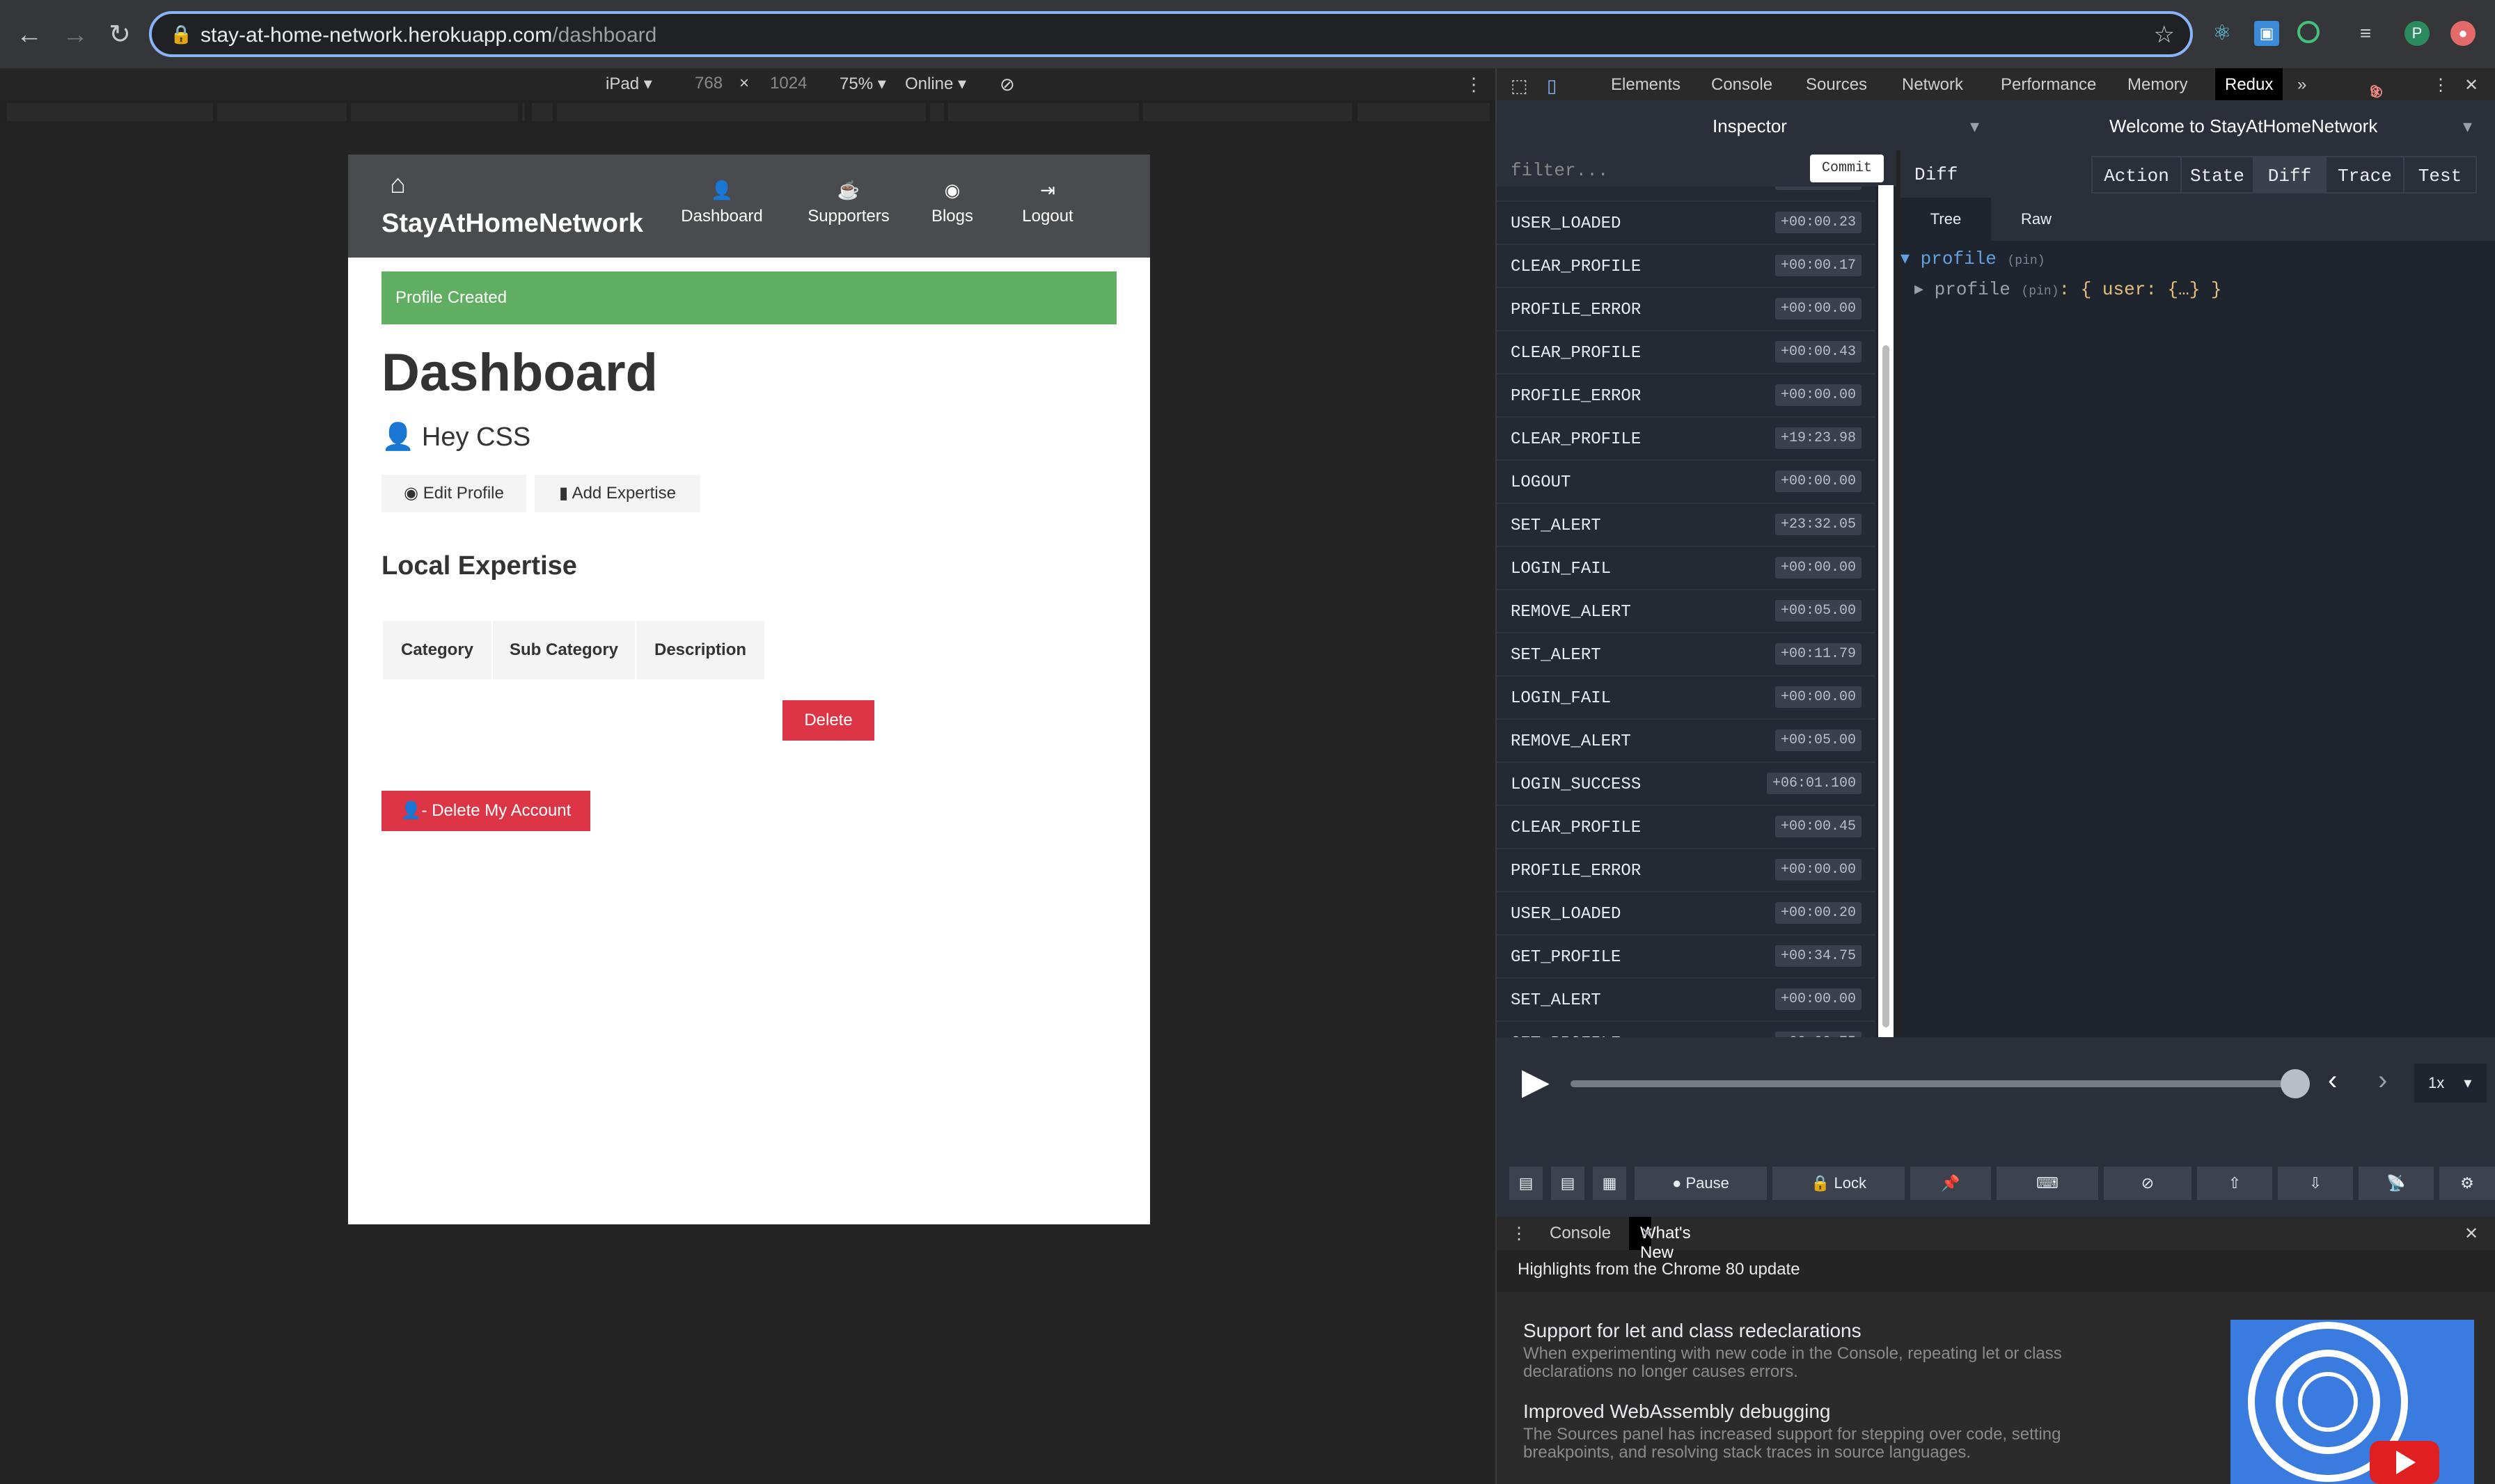 The height and width of the screenshot is (1484, 2495). I want to click on action-row: GET_PROFILE +00:34.75, so click(1686, 957).